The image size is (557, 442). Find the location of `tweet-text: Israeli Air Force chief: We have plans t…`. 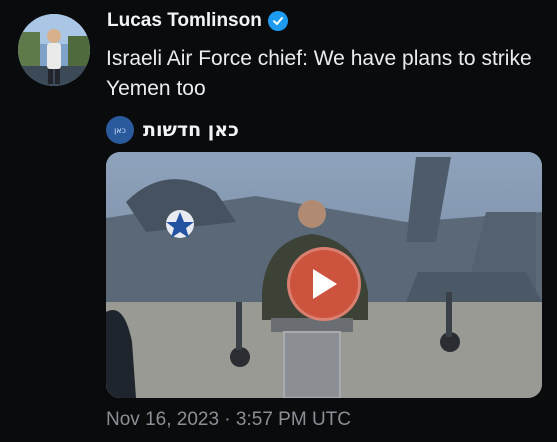

tweet-text: Israeli Air Force chief: We have plans t… is located at coordinates (319, 73).